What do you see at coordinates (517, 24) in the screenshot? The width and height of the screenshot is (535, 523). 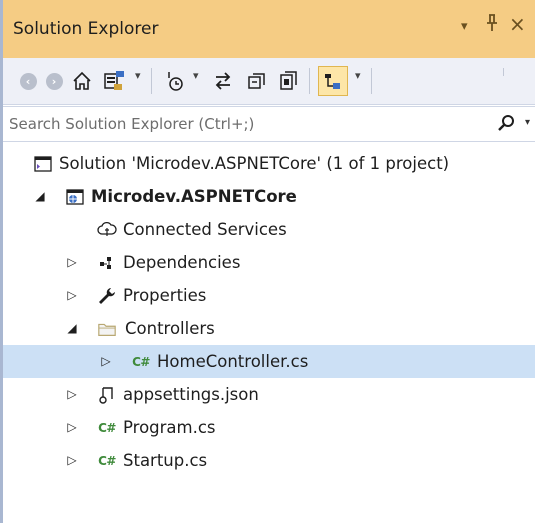 I see `close-icon: ×` at bounding box center [517, 24].